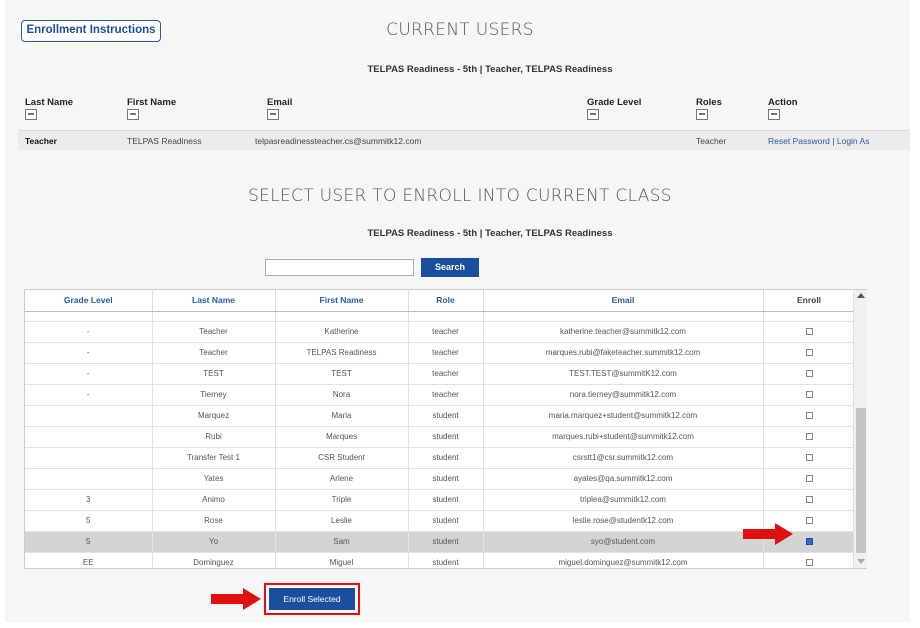 The width and height of the screenshot is (920, 628). What do you see at coordinates (623, 500) in the screenshot?
I see `email-cell: triplea@summitk12.com` at bounding box center [623, 500].